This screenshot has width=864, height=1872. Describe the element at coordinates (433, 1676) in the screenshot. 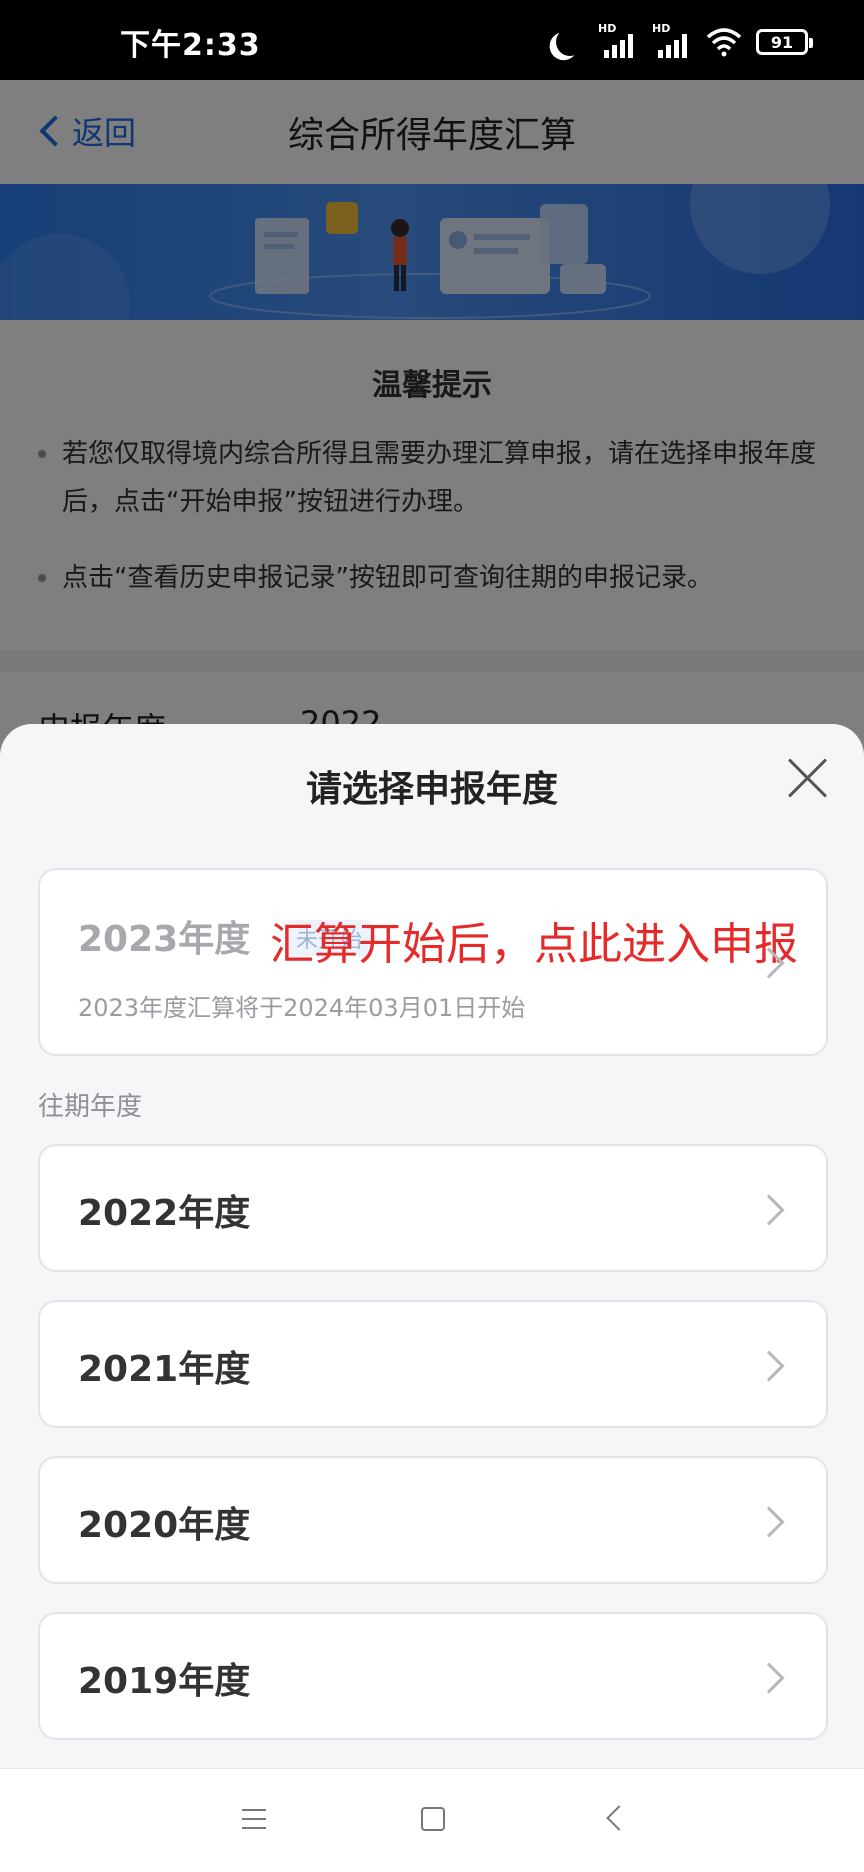

I see `year-card-2019: 2019年度` at that location.